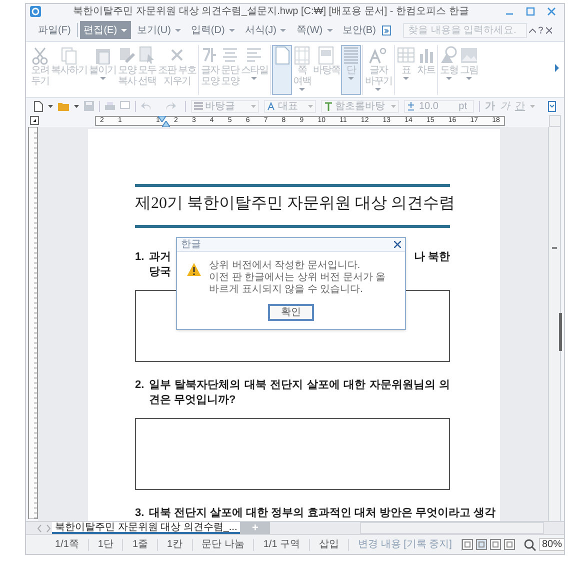  Describe the element at coordinates (468, 70) in the screenshot. I see `ribbon-button: 그림` at that location.